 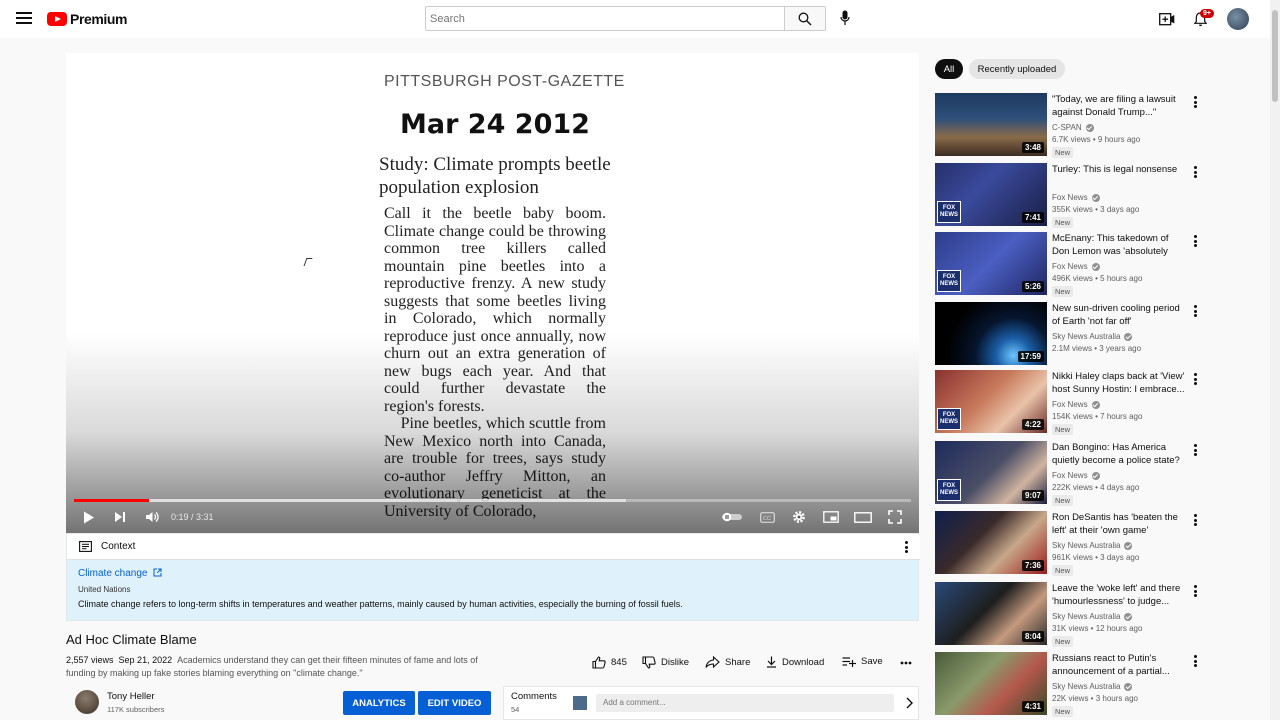 What do you see at coordinates (1275, 56) in the screenshot?
I see `scrollbar-thumb` at bounding box center [1275, 56].